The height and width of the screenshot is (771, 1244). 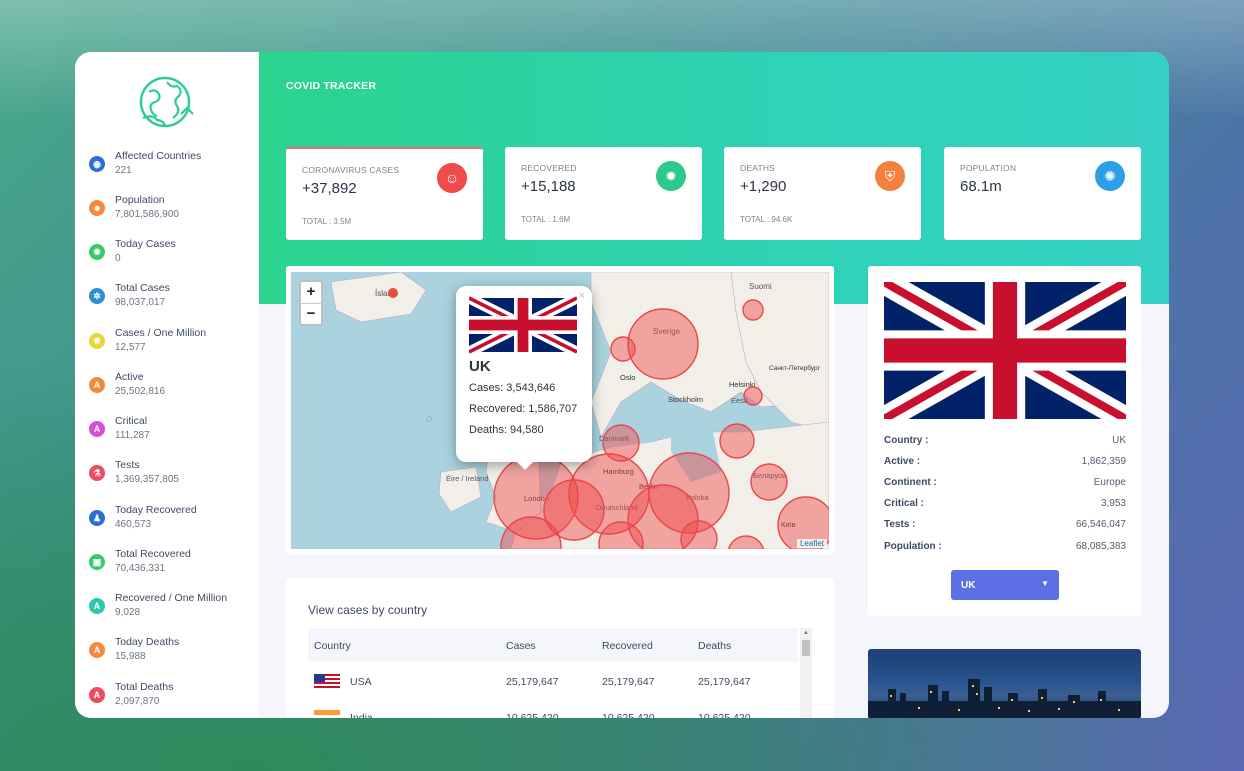 I want to click on country-info-value: 66,546,047, so click(x=1100, y=524).